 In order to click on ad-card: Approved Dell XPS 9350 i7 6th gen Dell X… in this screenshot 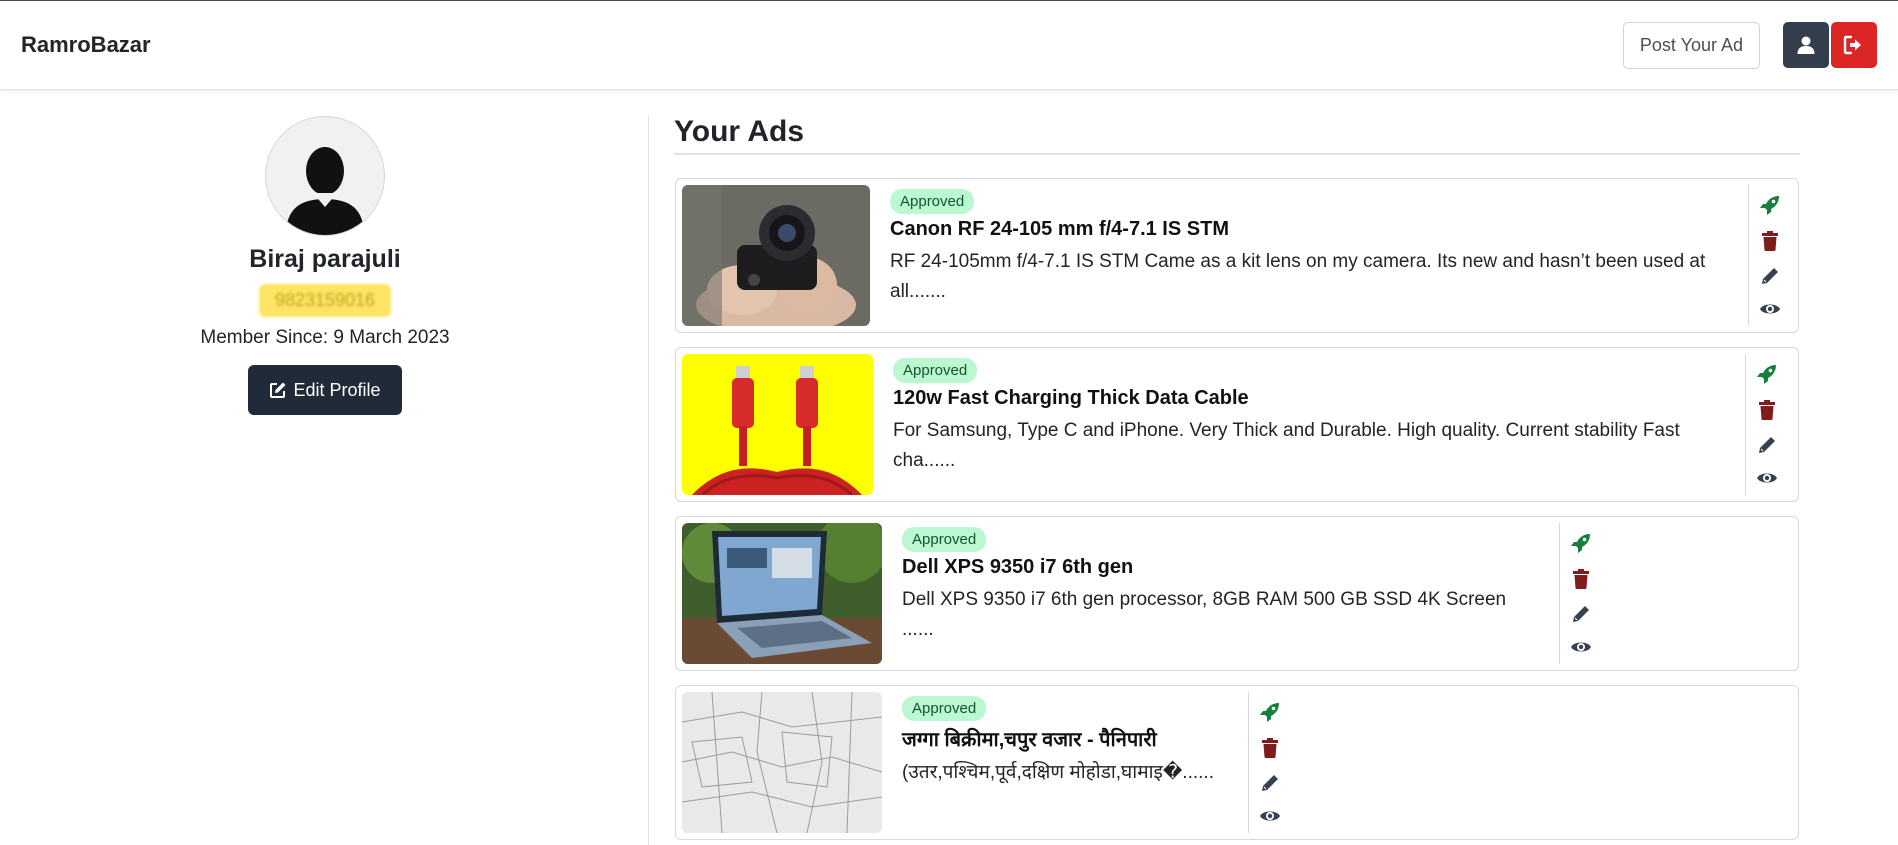, I will do `click(1237, 593)`.